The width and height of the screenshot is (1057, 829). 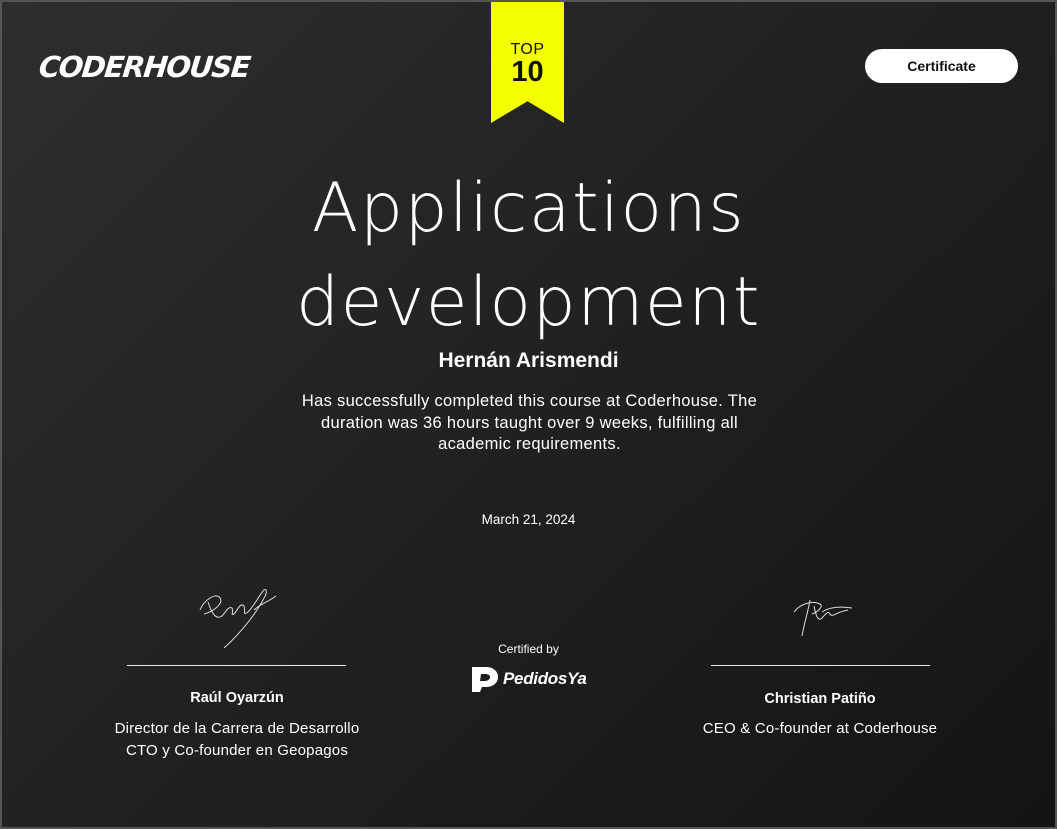 I want to click on student-name: Hernán Arismendi, so click(x=528, y=360).